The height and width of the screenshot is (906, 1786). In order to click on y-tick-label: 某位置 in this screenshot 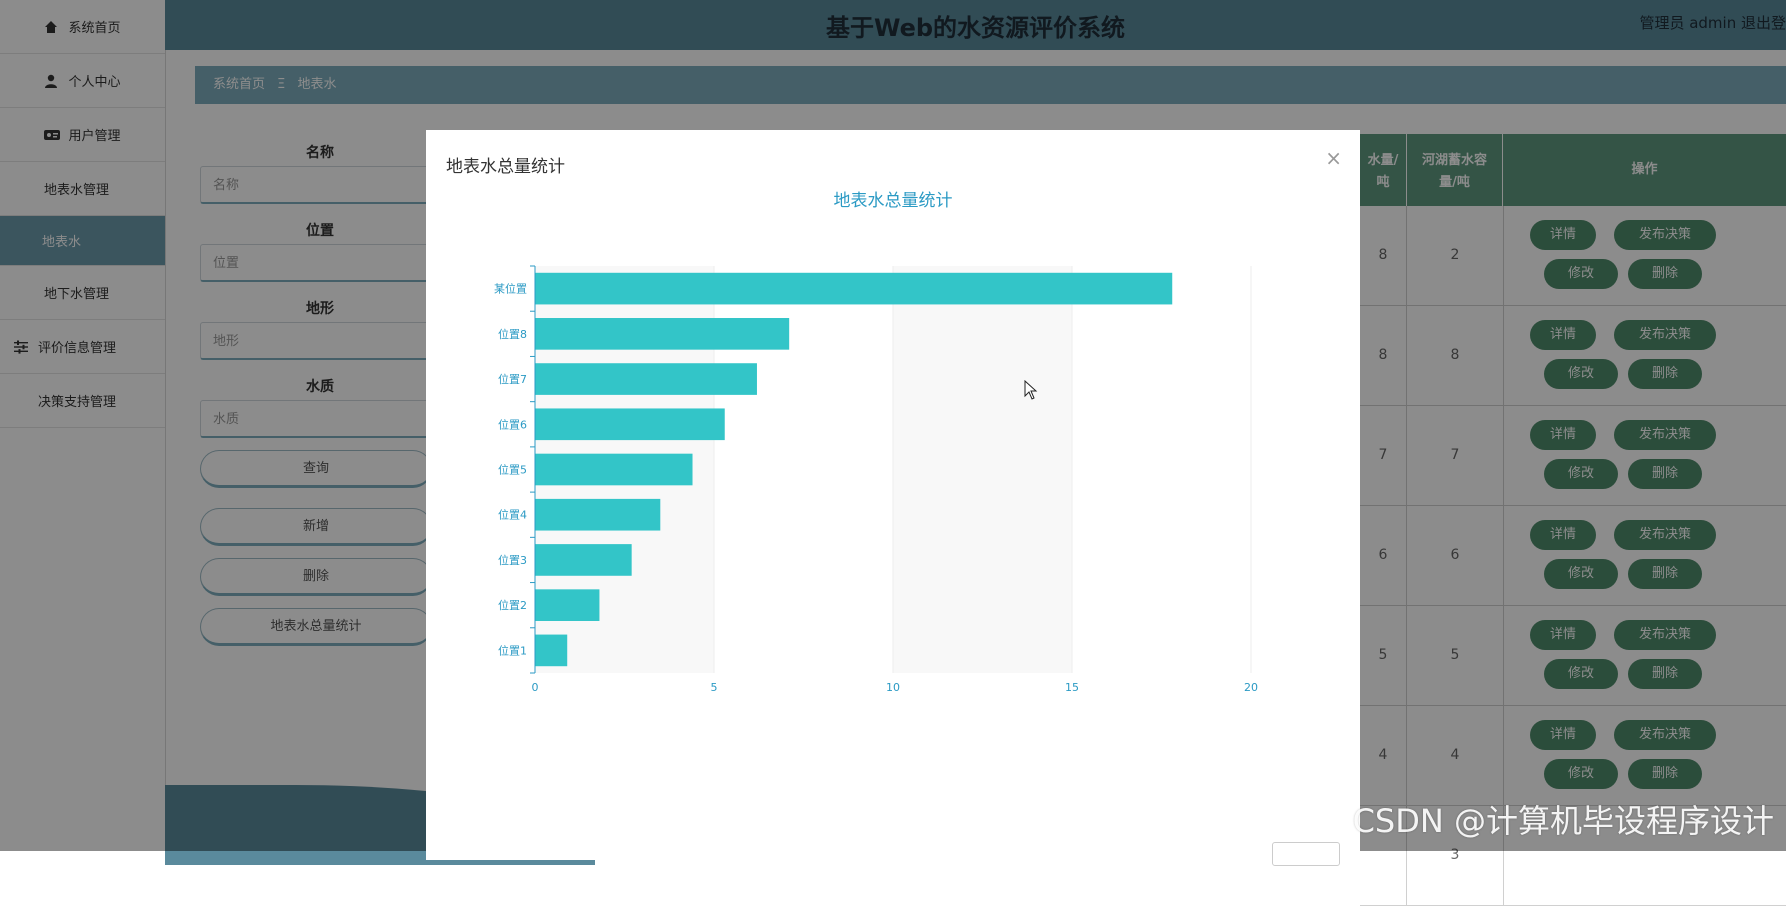, I will do `click(510, 289)`.